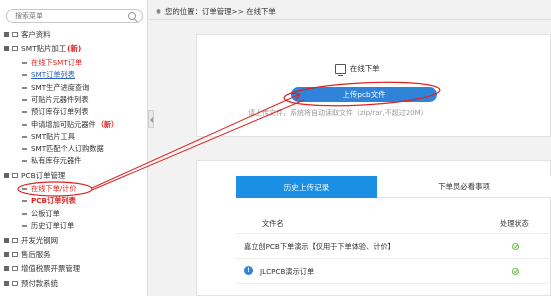 The width and height of the screenshot is (551, 296). Describe the element at coordinates (338, 113) in the screenshot. I see `upload-hint: 请上传文件，系统将自动读取文件（zip/rar,不超过20M）` at that location.